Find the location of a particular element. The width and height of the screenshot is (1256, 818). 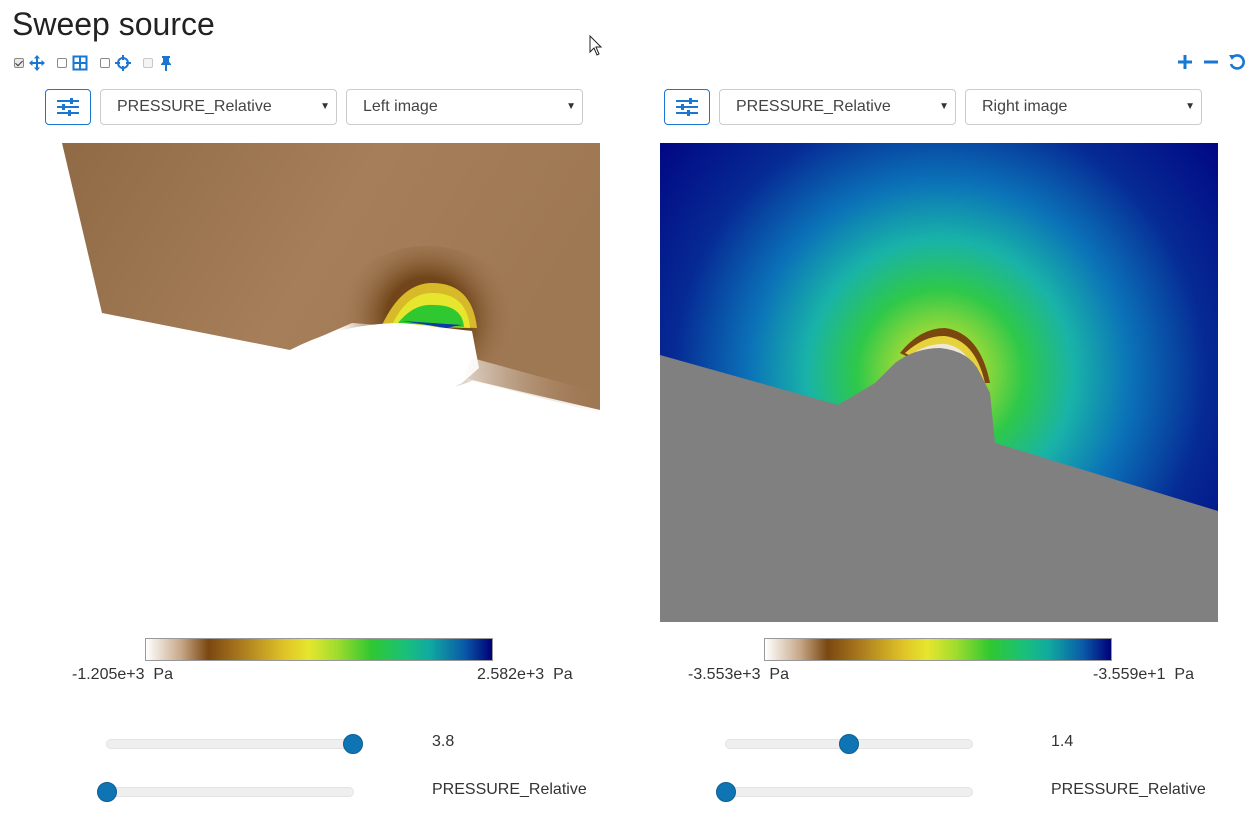

right-panel-controls: PRESSURE_Relative ▼ Right image ▼ is located at coordinates (937, 107).